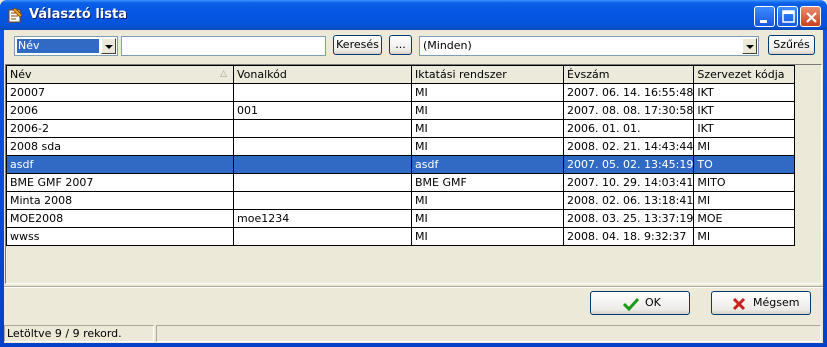 The image size is (827, 347). Describe the element at coordinates (653, 302) in the screenshot. I see `ok-label: OK` at that location.